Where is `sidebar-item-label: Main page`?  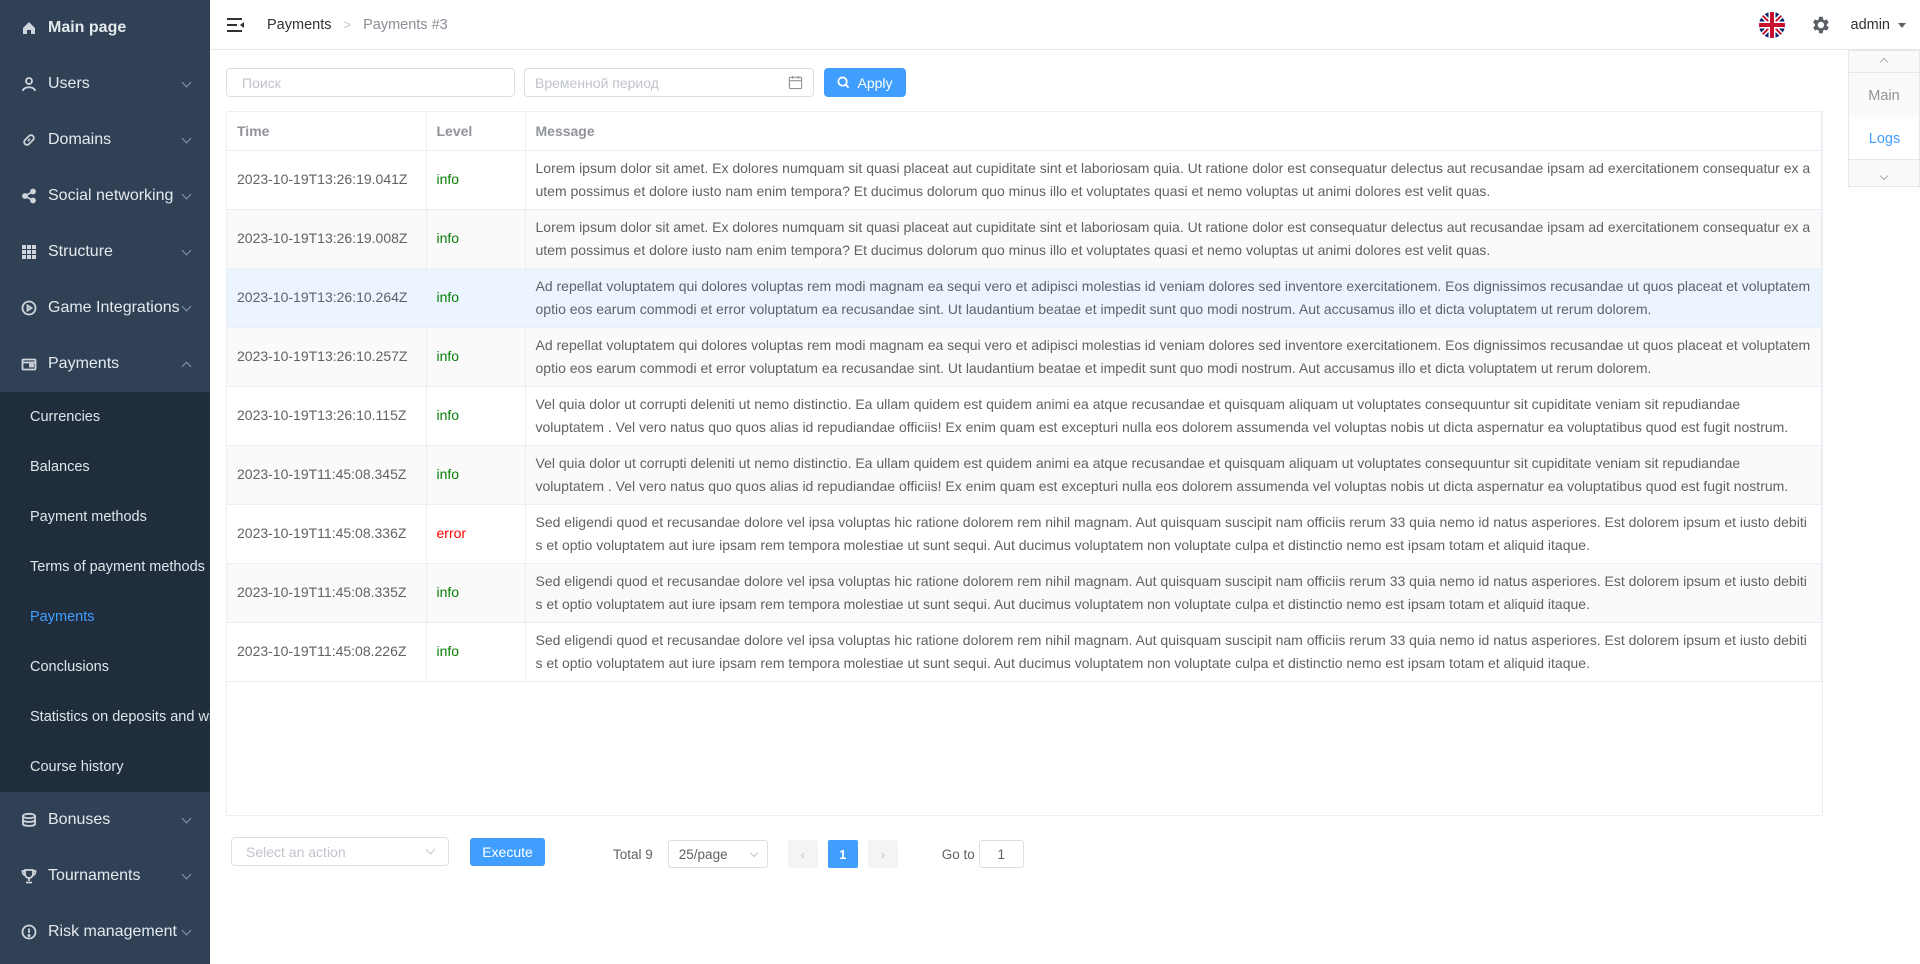 sidebar-item-label: Main page is located at coordinates (87, 27).